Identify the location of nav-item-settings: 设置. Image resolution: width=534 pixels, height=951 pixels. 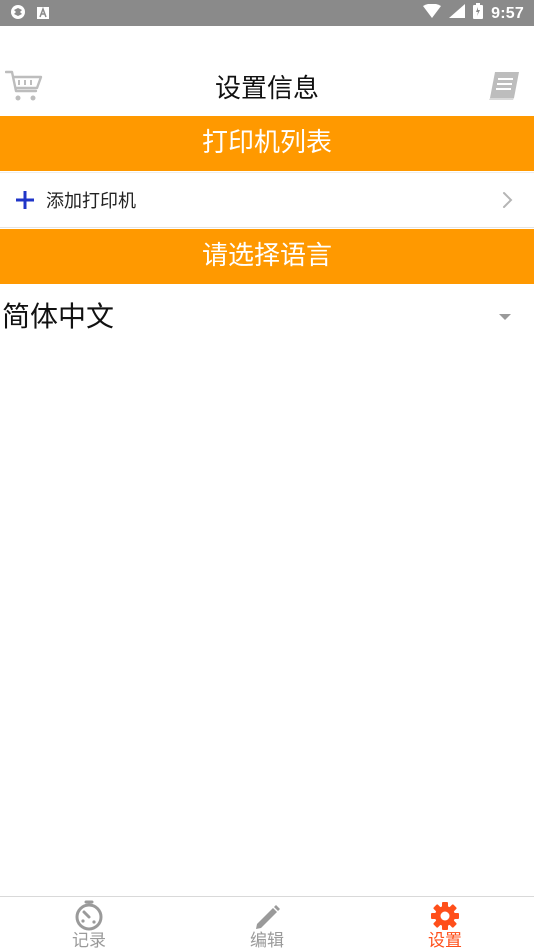
(445, 923).